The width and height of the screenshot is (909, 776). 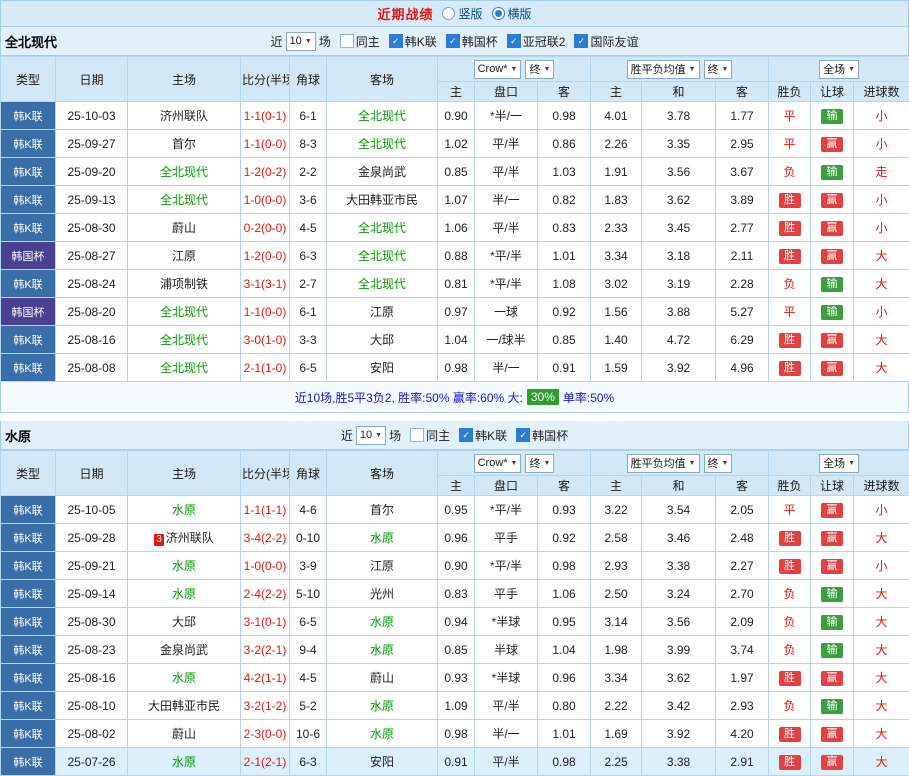 What do you see at coordinates (534, 463) in the screenshot?
I see `asian-odds-time-select-value: 终` at bounding box center [534, 463].